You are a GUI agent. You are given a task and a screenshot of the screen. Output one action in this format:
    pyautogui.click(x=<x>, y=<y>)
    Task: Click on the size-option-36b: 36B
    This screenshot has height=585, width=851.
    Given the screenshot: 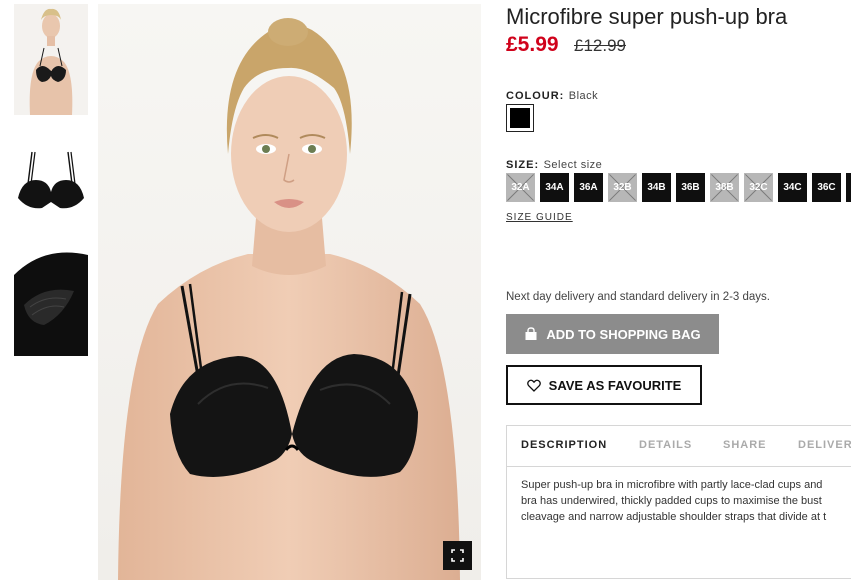 What is the action you would take?
    pyautogui.click(x=690, y=187)
    